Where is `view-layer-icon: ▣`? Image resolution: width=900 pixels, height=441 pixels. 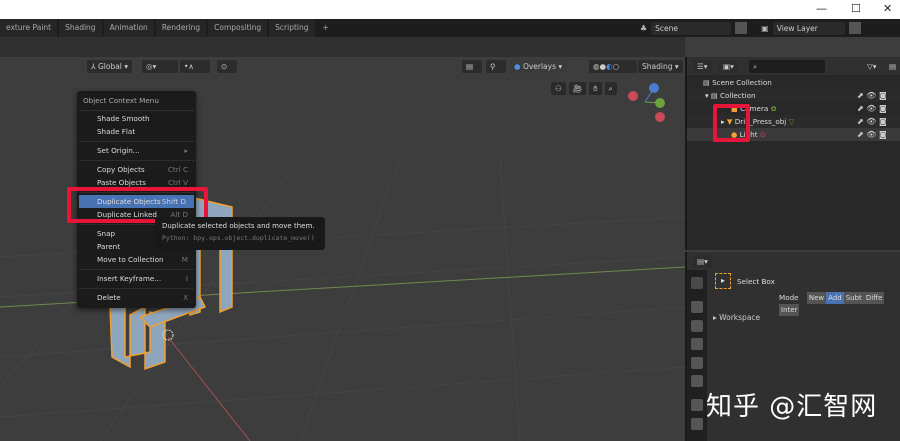 view-layer-icon: ▣ is located at coordinates (765, 28).